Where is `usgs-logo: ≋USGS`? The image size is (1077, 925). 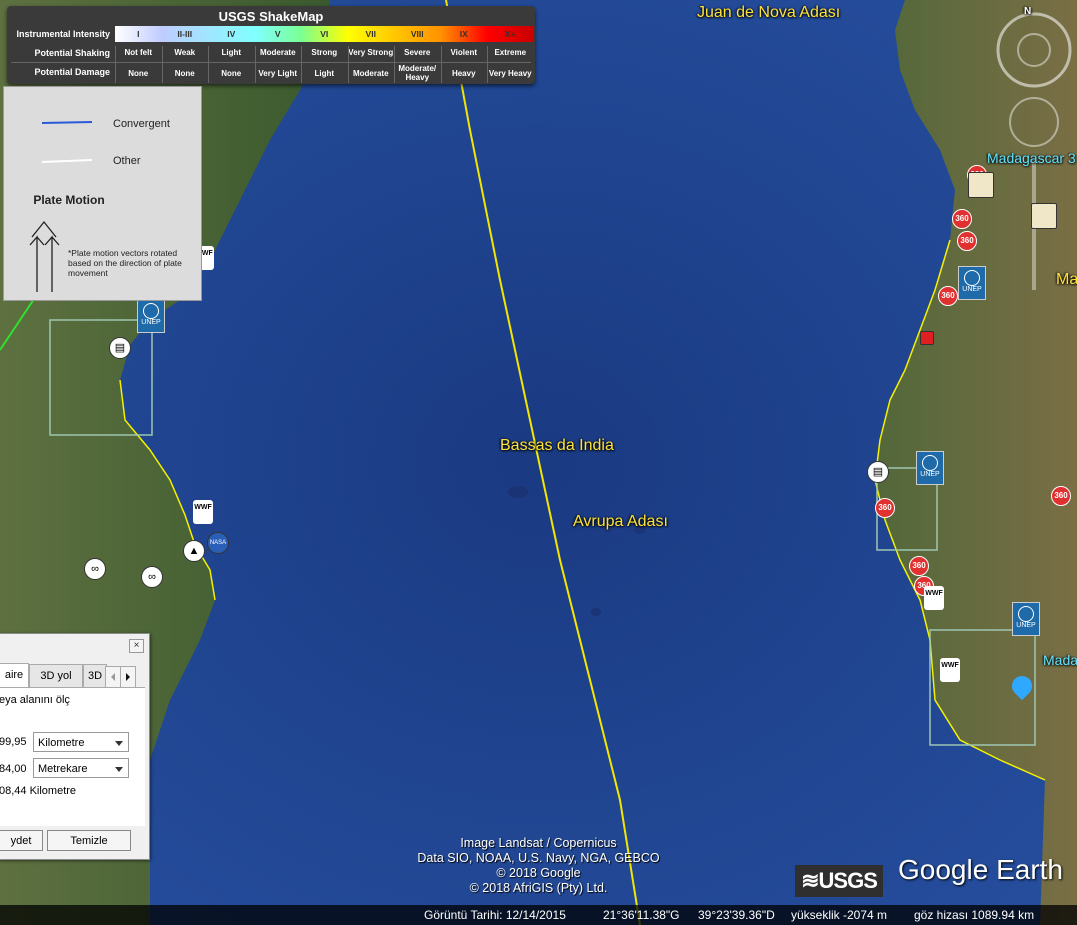 usgs-logo: ≋USGS is located at coordinates (839, 881).